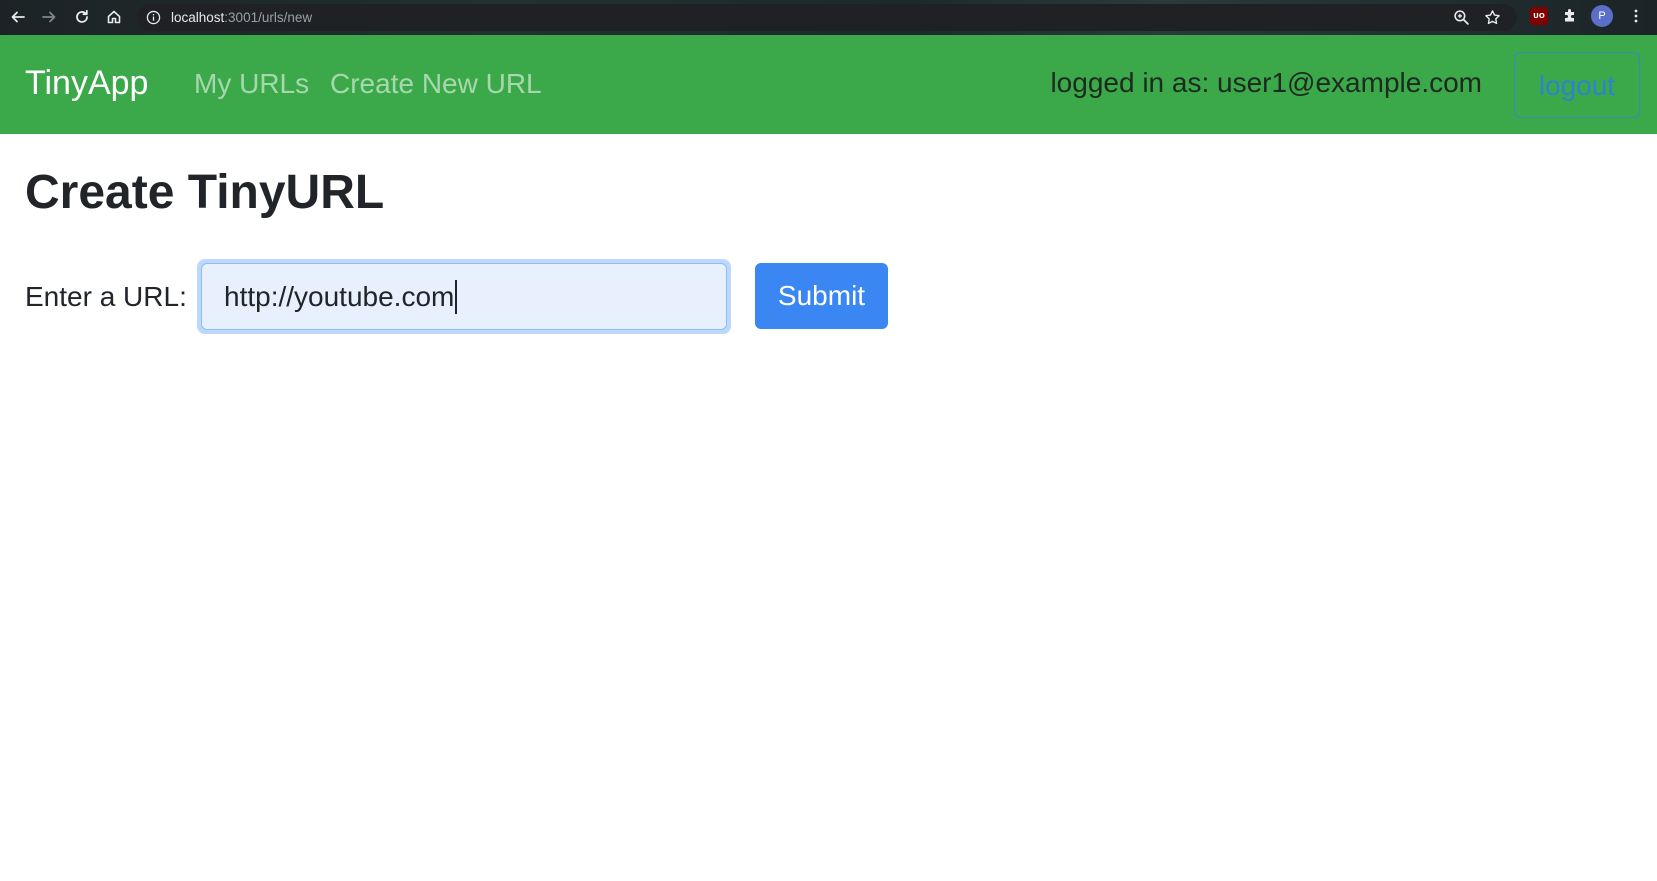 The height and width of the screenshot is (881, 1657). I want to click on profile-initial: P, so click(1602, 16).